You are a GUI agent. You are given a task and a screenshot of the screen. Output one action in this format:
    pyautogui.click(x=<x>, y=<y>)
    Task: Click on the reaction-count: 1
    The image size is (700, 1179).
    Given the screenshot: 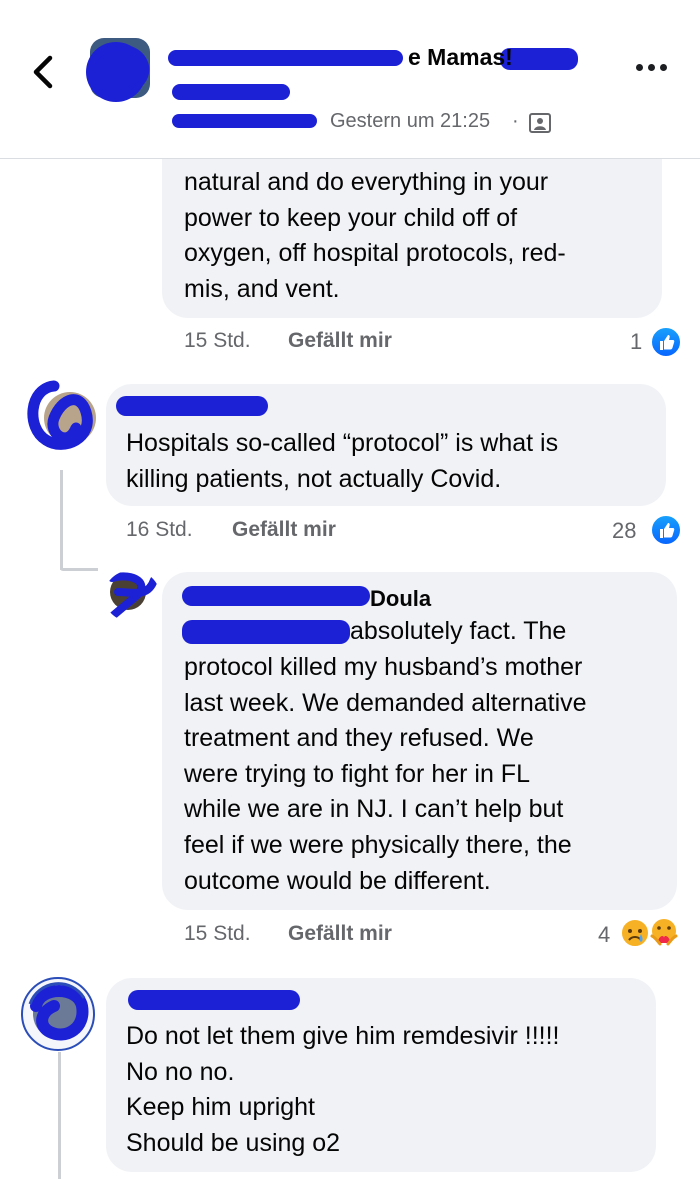 What is the action you would take?
    pyautogui.click(x=636, y=342)
    